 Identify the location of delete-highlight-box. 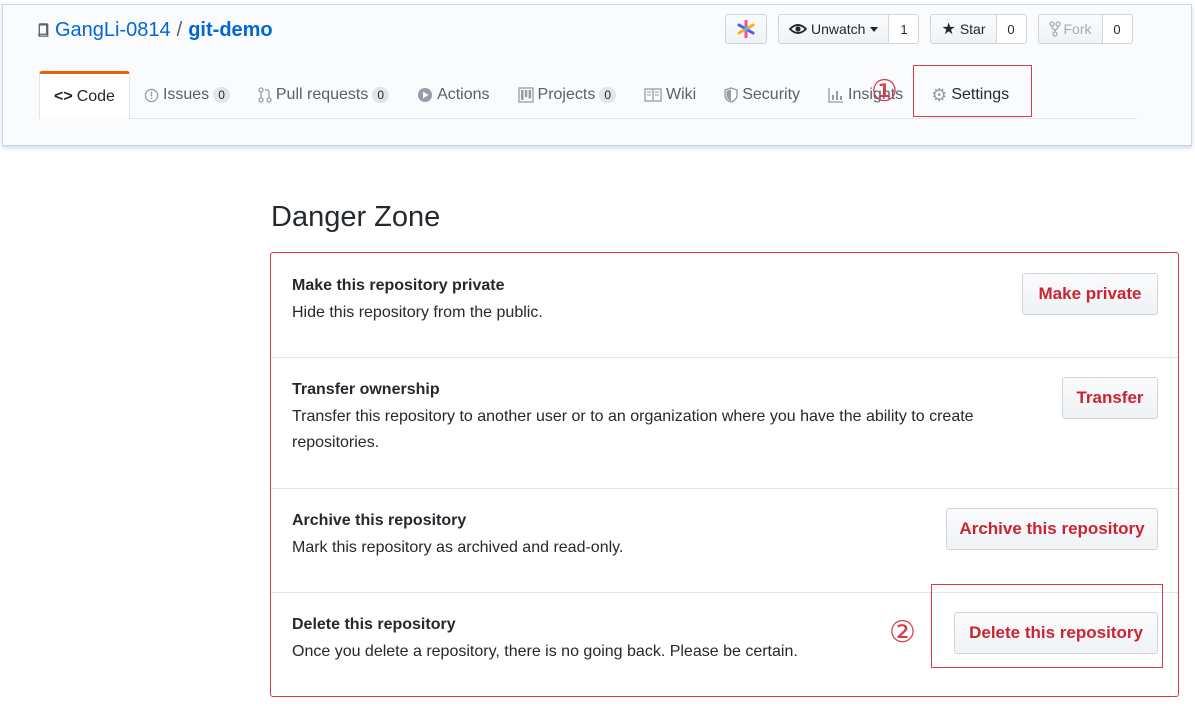
(1047, 626).